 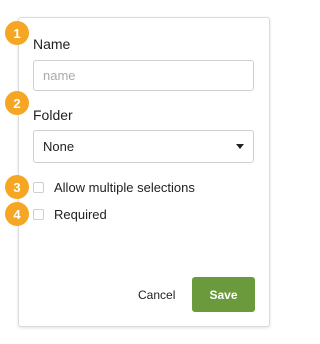 What do you see at coordinates (124, 187) in the screenshot?
I see `allow-multiple-label: Allow multiple selections` at bounding box center [124, 187].